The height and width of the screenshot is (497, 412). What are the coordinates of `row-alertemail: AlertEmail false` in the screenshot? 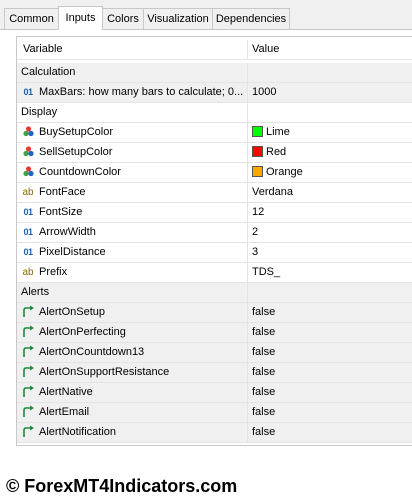 It's located at (214, 413).